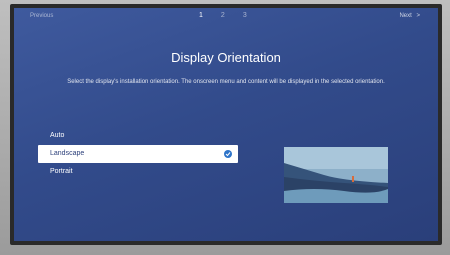 The image size is (450, 255). Describe the element at coordinates (228, 154) in the screenshot. I see `check-icon` at that location.